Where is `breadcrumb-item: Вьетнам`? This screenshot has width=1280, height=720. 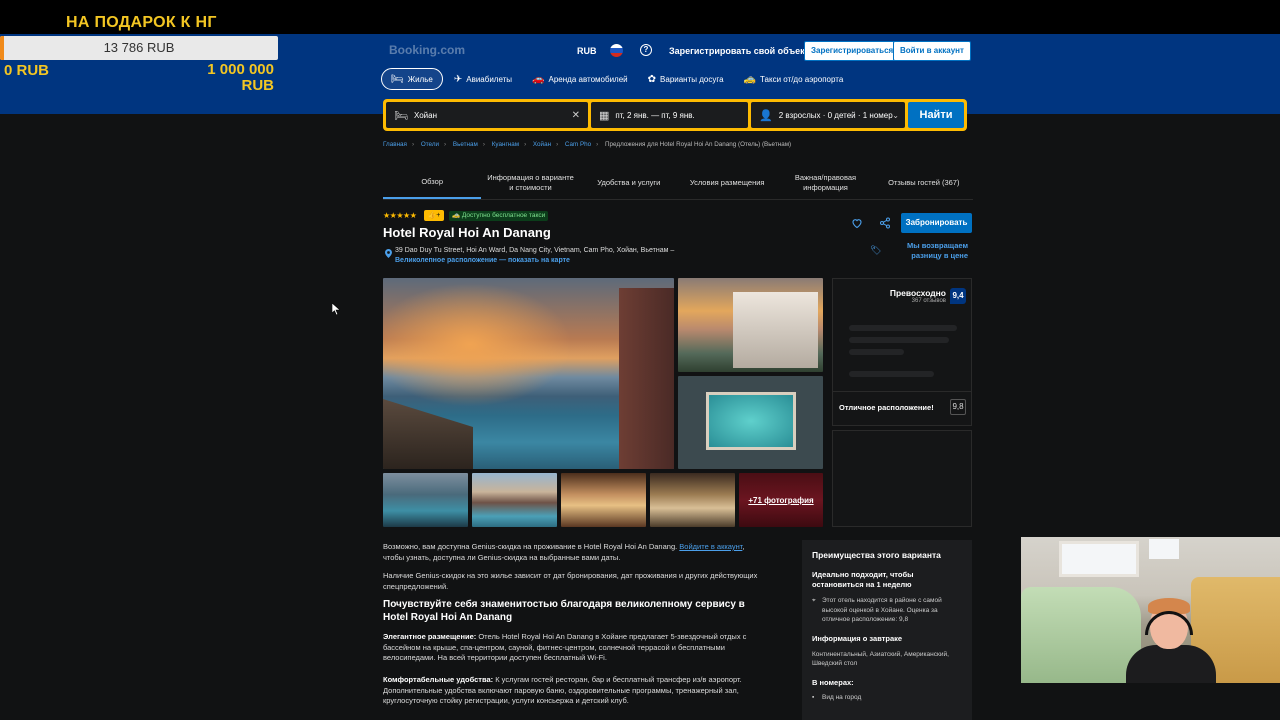 breadcrumb-item: Вьетнам is located at coordinates (465, 144).